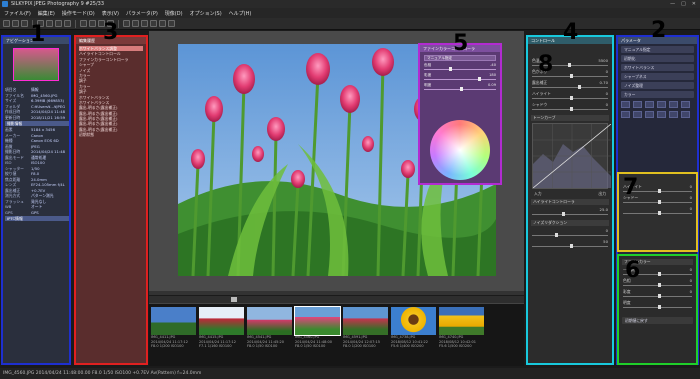  What do you see at coordinates (492, 85) in the screenshot?
I see `slider-value: 0.09` at bounding box center [492, 85].